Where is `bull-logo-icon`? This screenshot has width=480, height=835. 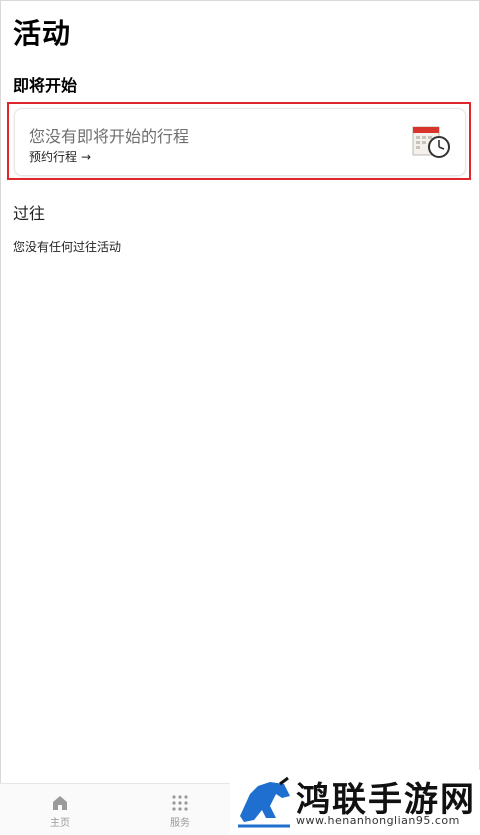 bull-logo-icon is located at coordinates (264, 802).